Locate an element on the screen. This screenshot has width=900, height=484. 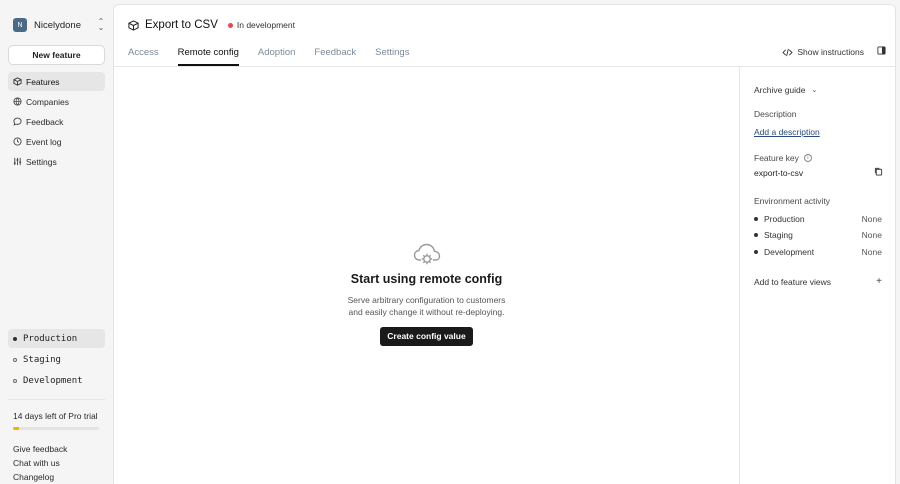
add-to-feature-views-label: Add to feature views is located at coordinates (793, 282).